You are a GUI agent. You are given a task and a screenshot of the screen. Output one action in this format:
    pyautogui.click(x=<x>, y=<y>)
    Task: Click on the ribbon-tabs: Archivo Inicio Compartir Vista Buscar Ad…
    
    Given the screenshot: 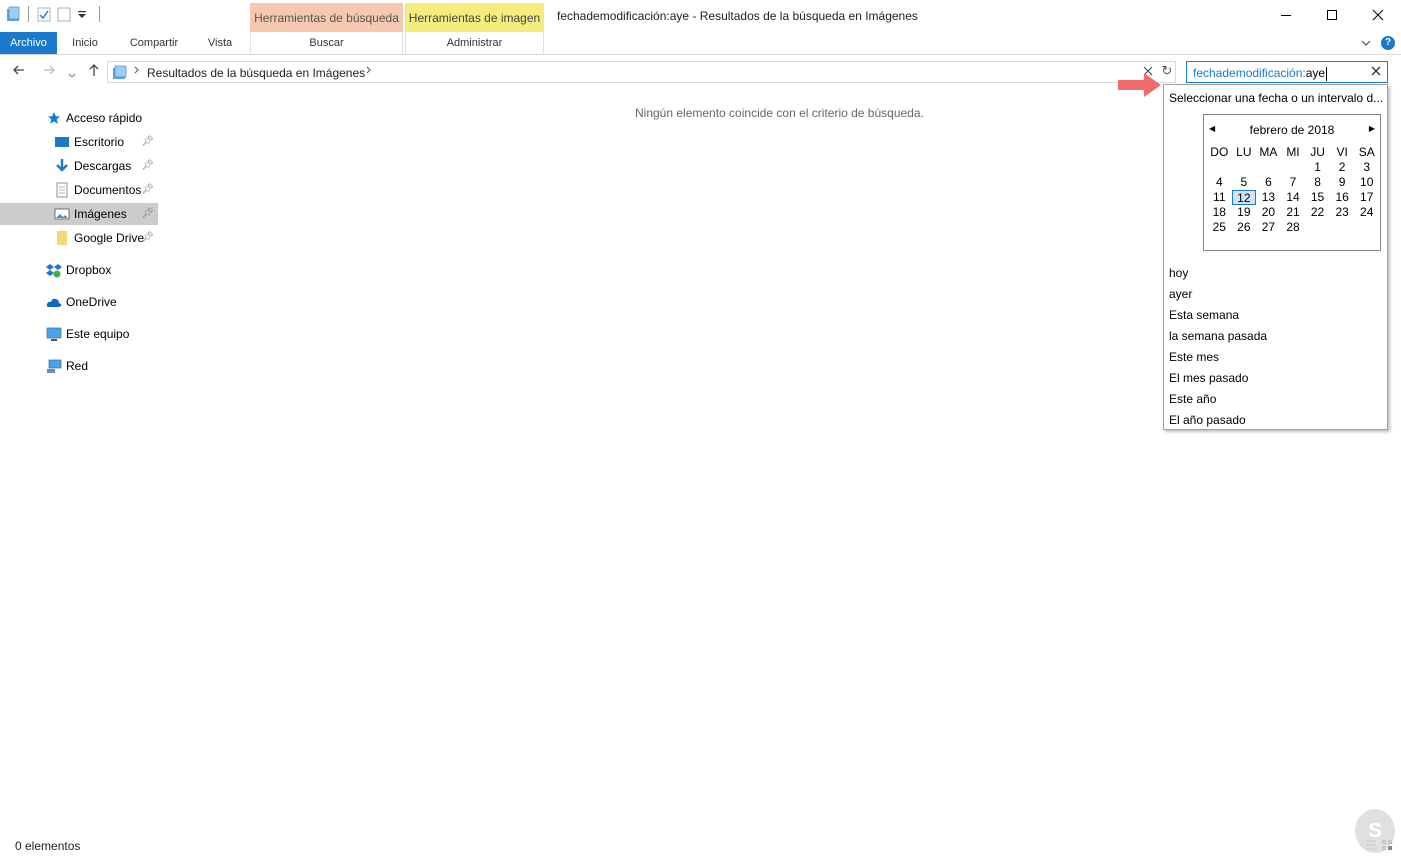 What is the action you would take?
    pyautogui.click(x=700, y=43)
    